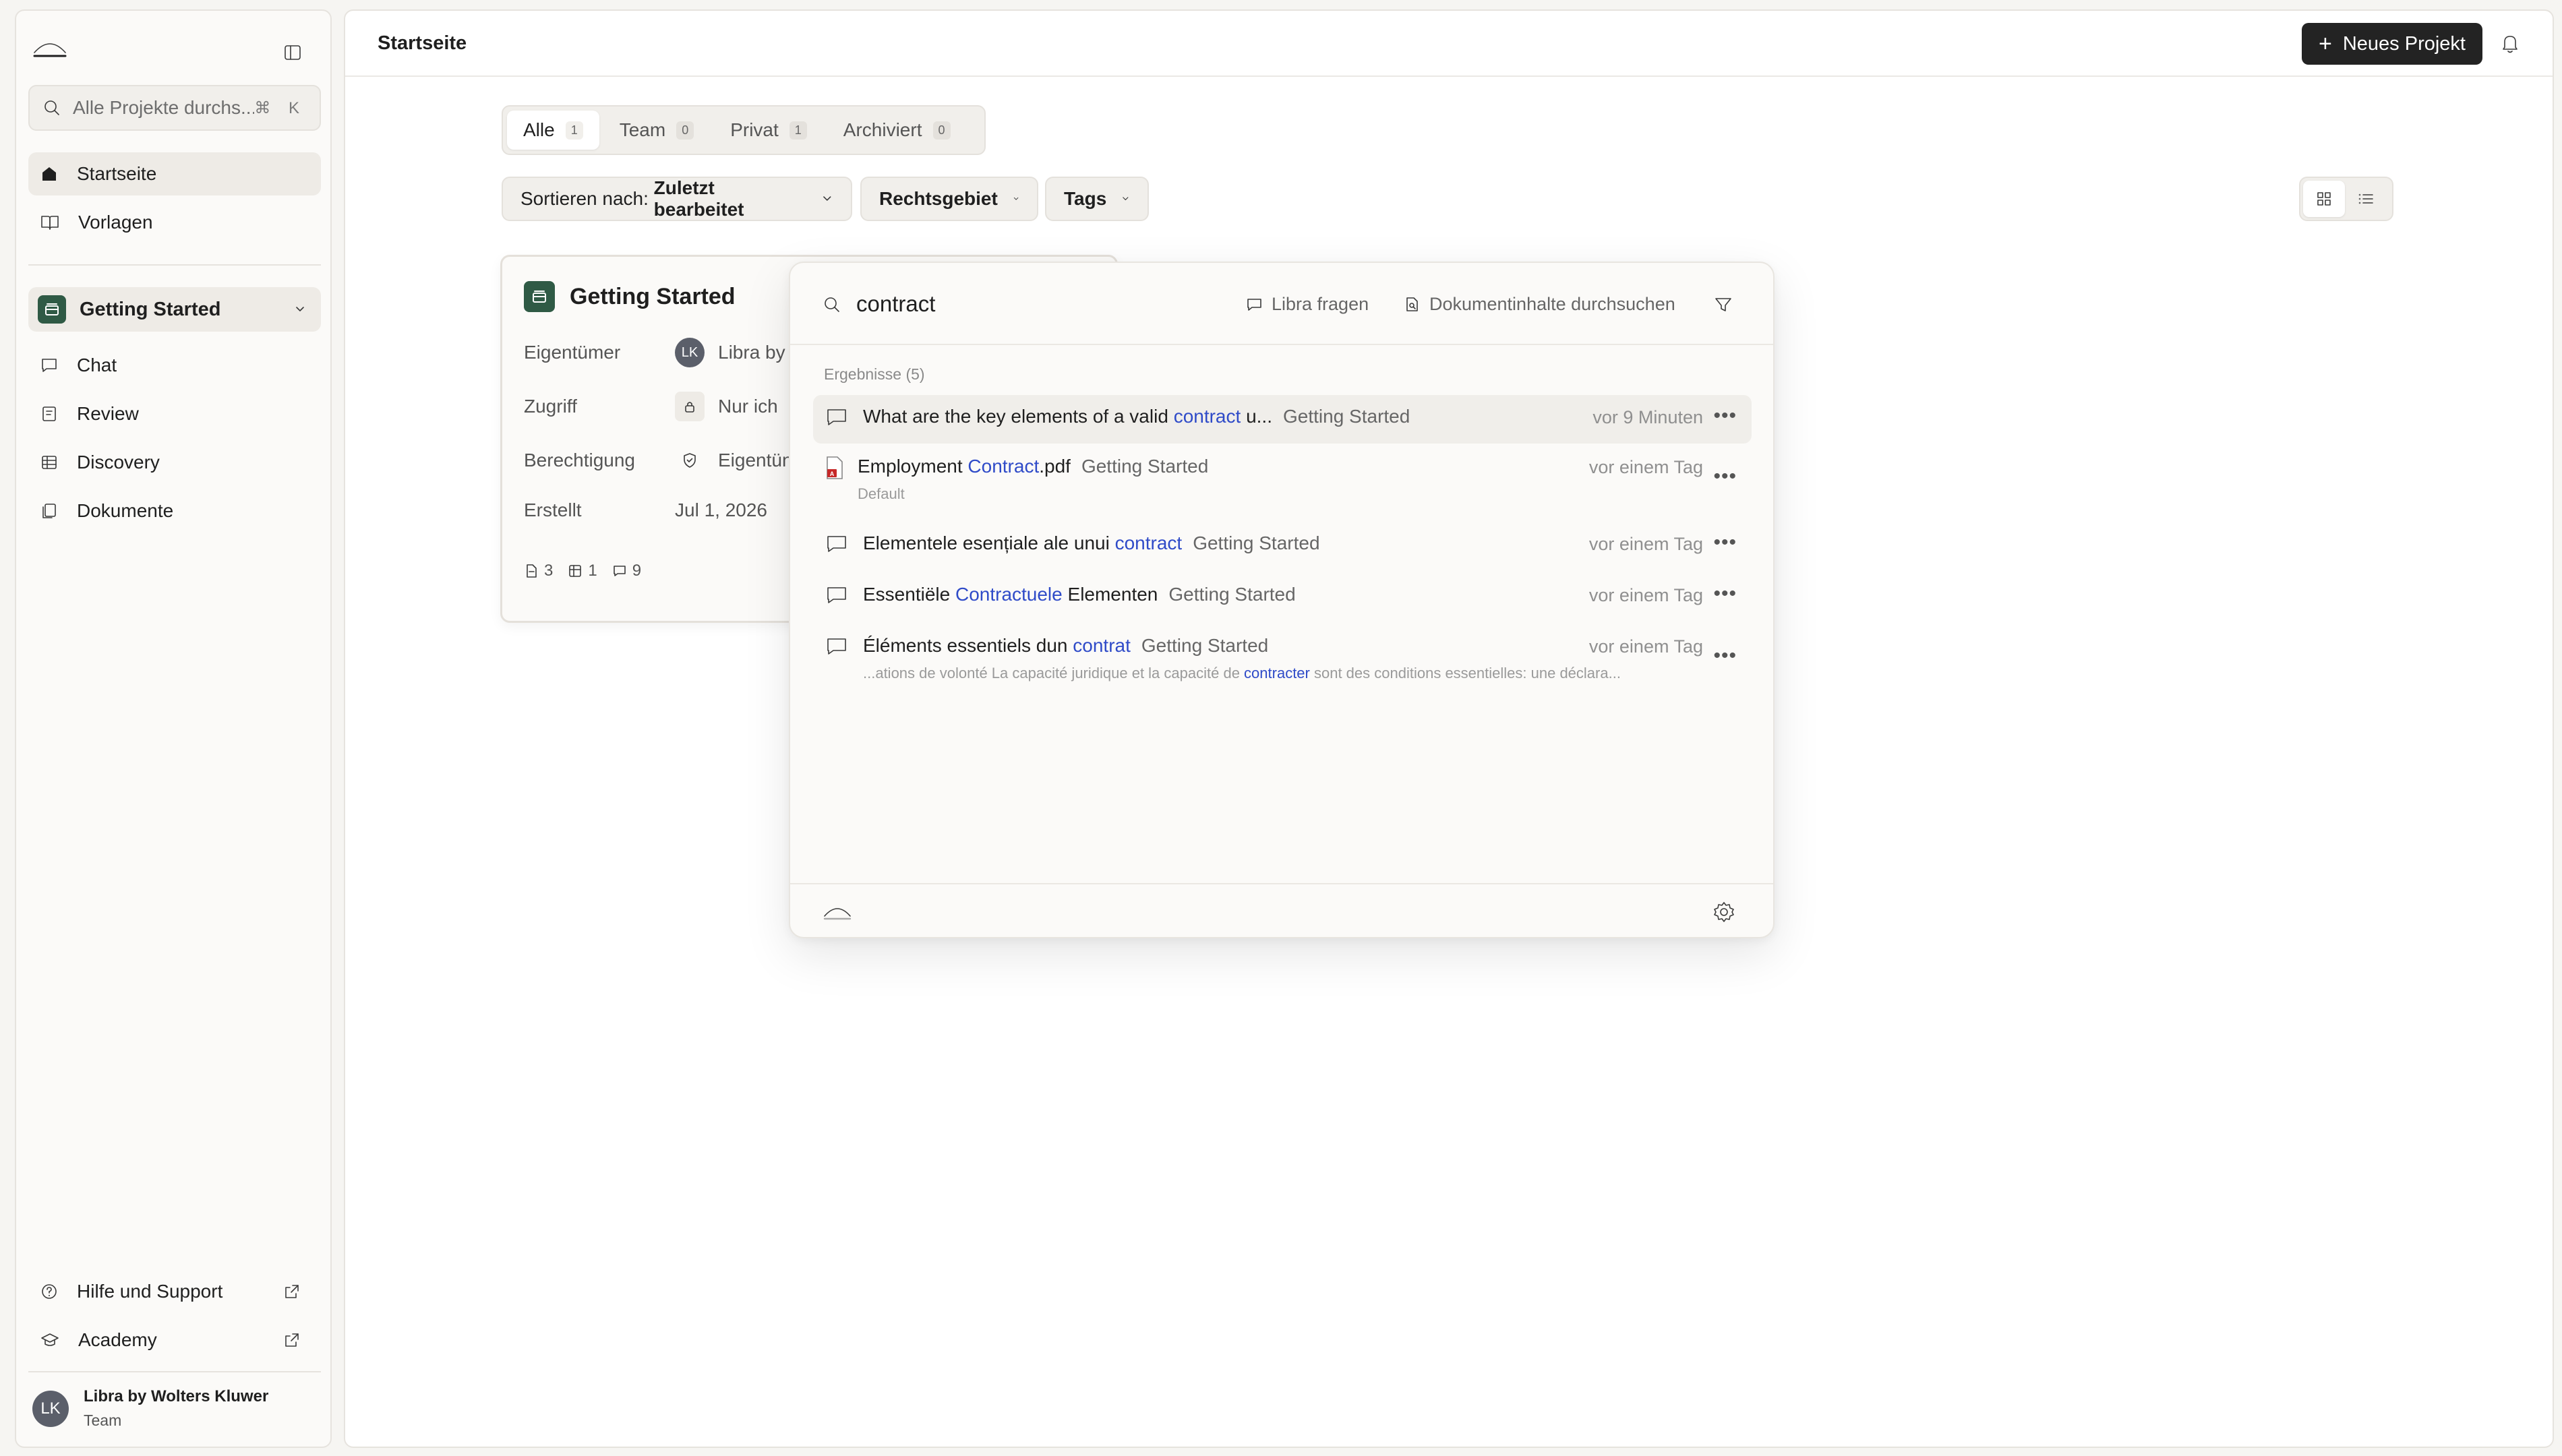 This screenshot has height=1456, width=2562. Describe the element at coordinates (883, 129) in the screenshot. I see `tab-label: Archiviert` at that location.